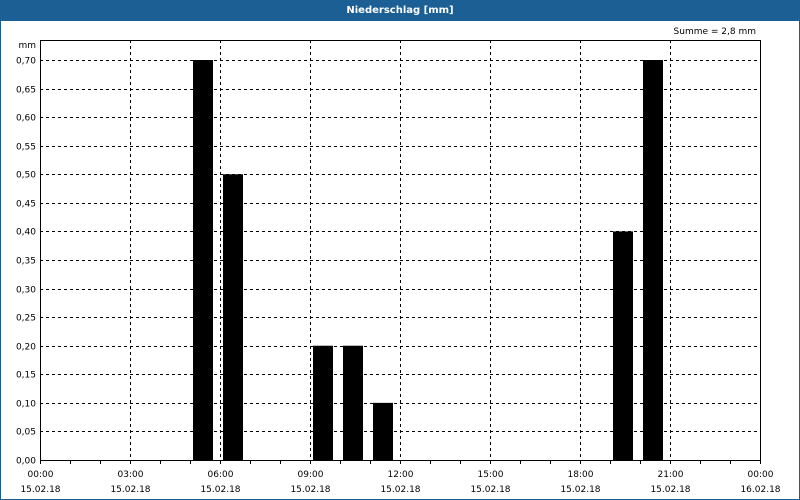 This screenshot has height=500, width=800. Describe the element at coordinates (26, 262) in the screenshot. I see `y-tick-label: 0,35` at that location.